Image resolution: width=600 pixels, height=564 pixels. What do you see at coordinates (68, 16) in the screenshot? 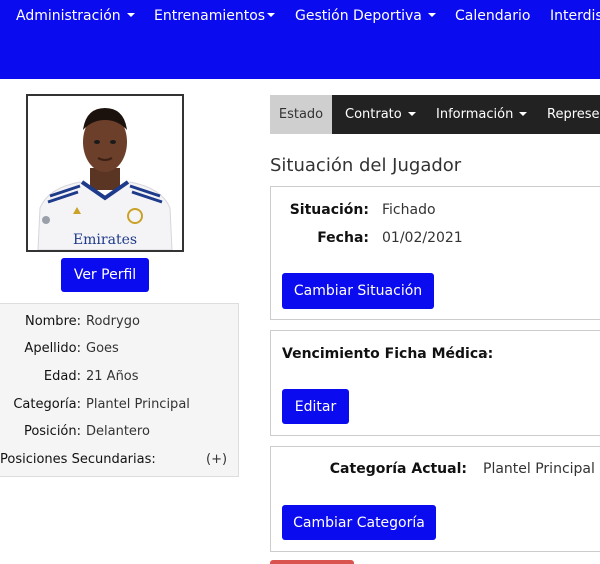
I see `nav-item-label: Administración` at bounding box center [68, 16].